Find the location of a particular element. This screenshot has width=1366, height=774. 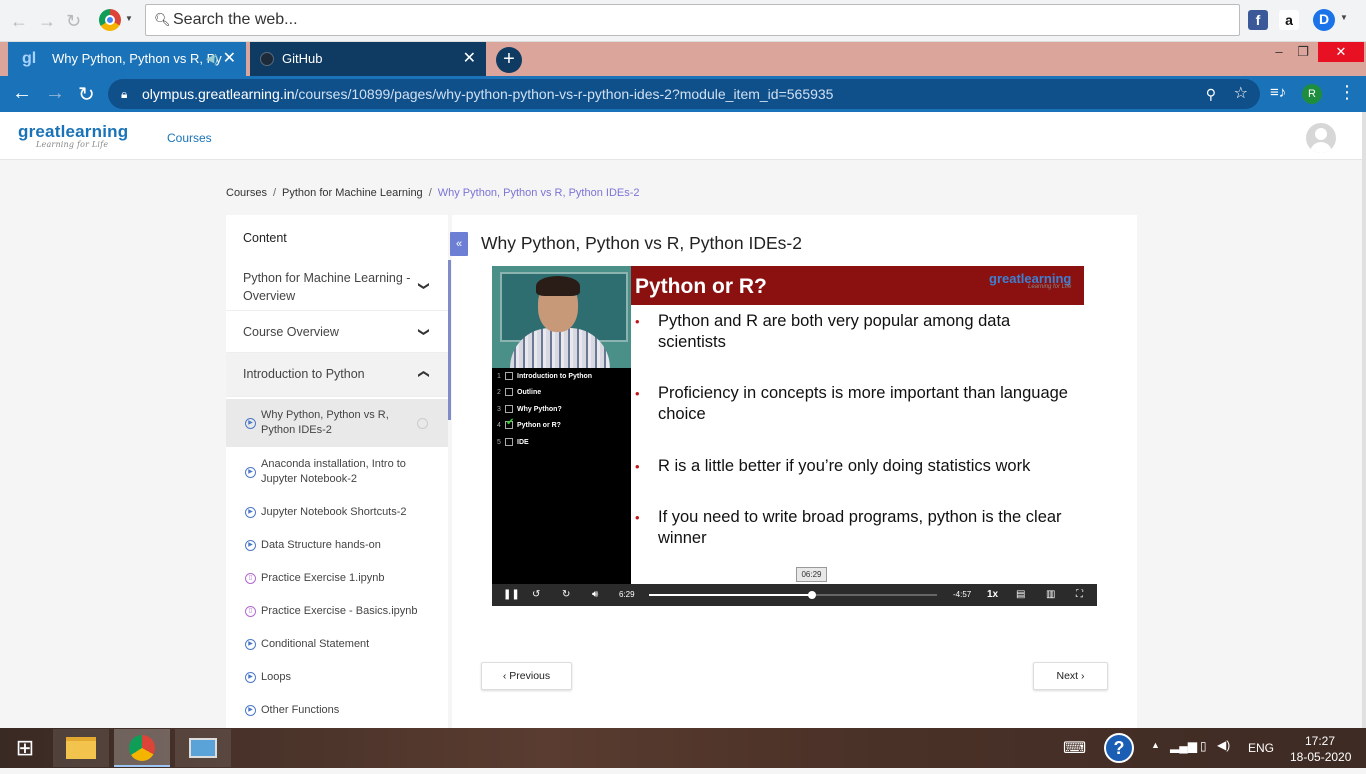

windows-start-icon: ⊞ is located at coordinates (25, 748).